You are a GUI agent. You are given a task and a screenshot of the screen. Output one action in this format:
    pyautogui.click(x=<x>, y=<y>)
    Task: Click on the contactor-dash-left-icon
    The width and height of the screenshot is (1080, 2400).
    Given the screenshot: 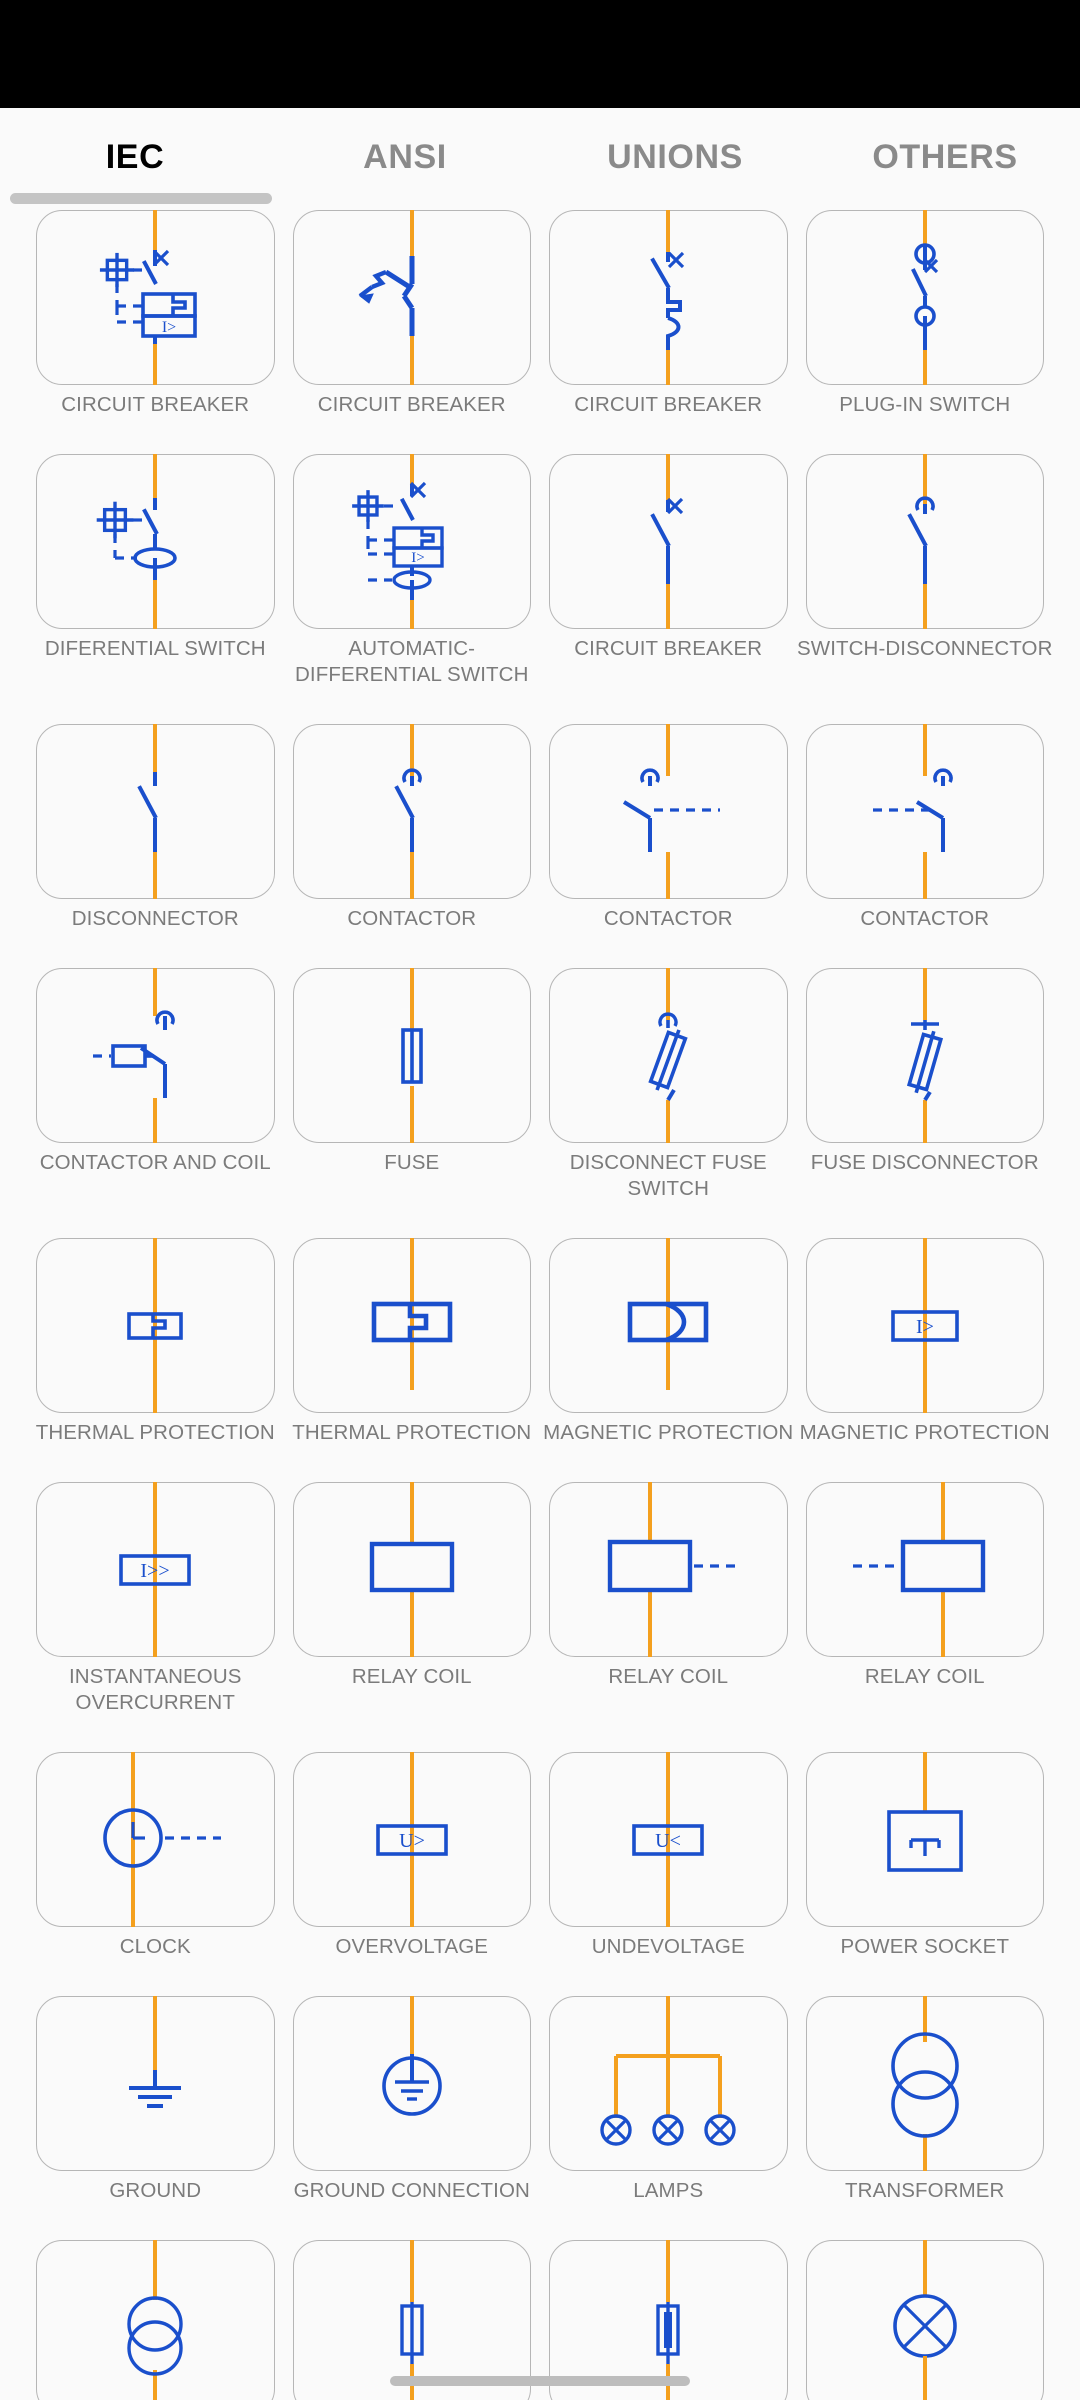 What is the action you would take?
    pyautogui.click(x=924, y=811)
    